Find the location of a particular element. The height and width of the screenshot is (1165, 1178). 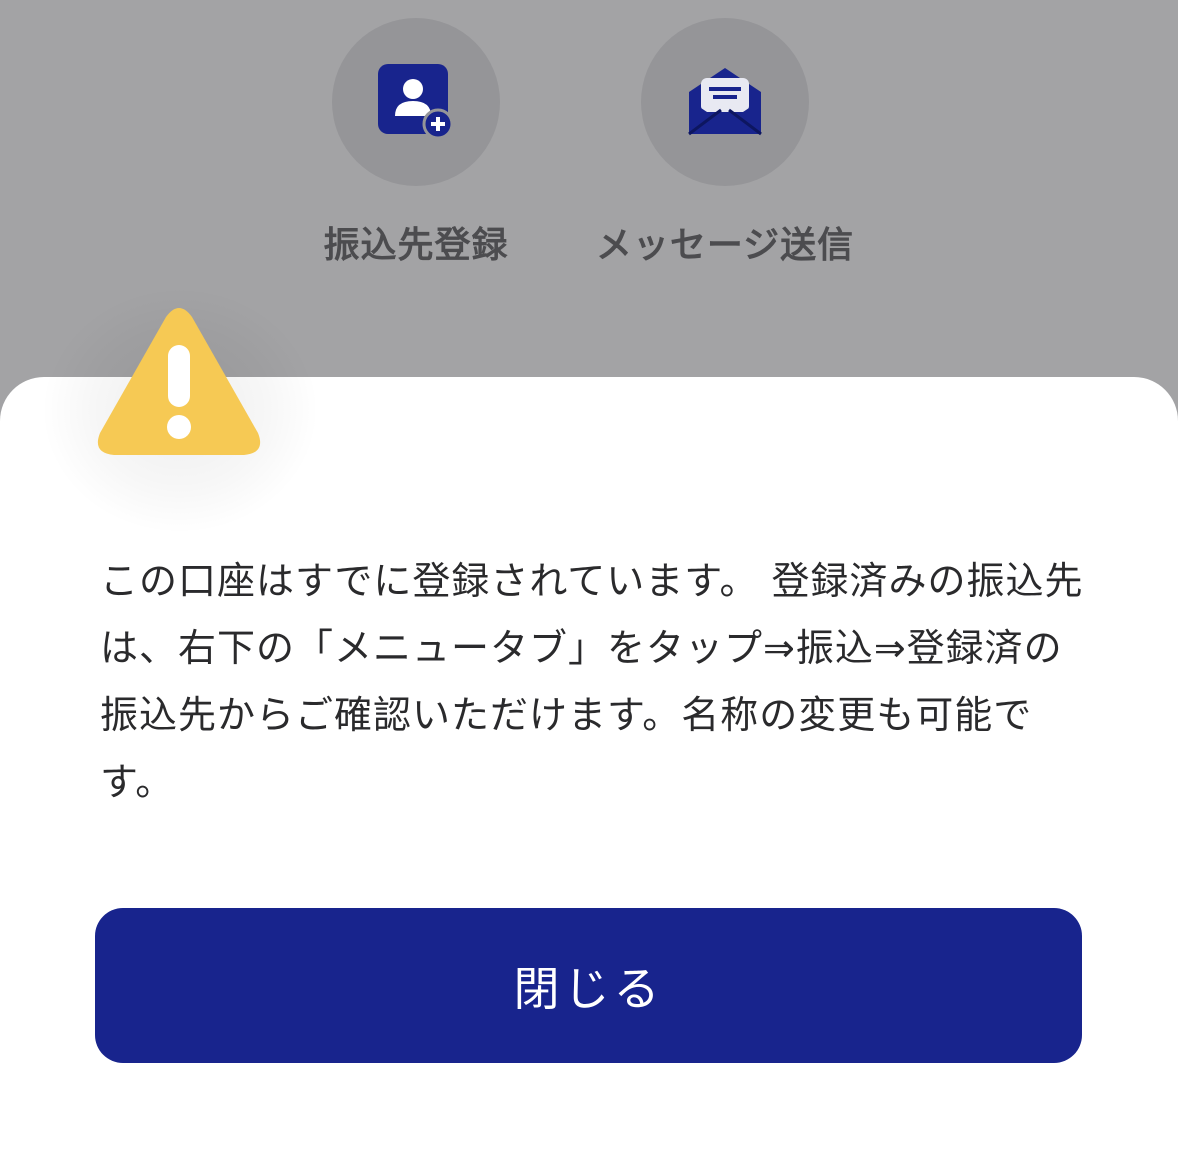

send-message-action: メッセージ送信 is located at coordinates (725, 143).